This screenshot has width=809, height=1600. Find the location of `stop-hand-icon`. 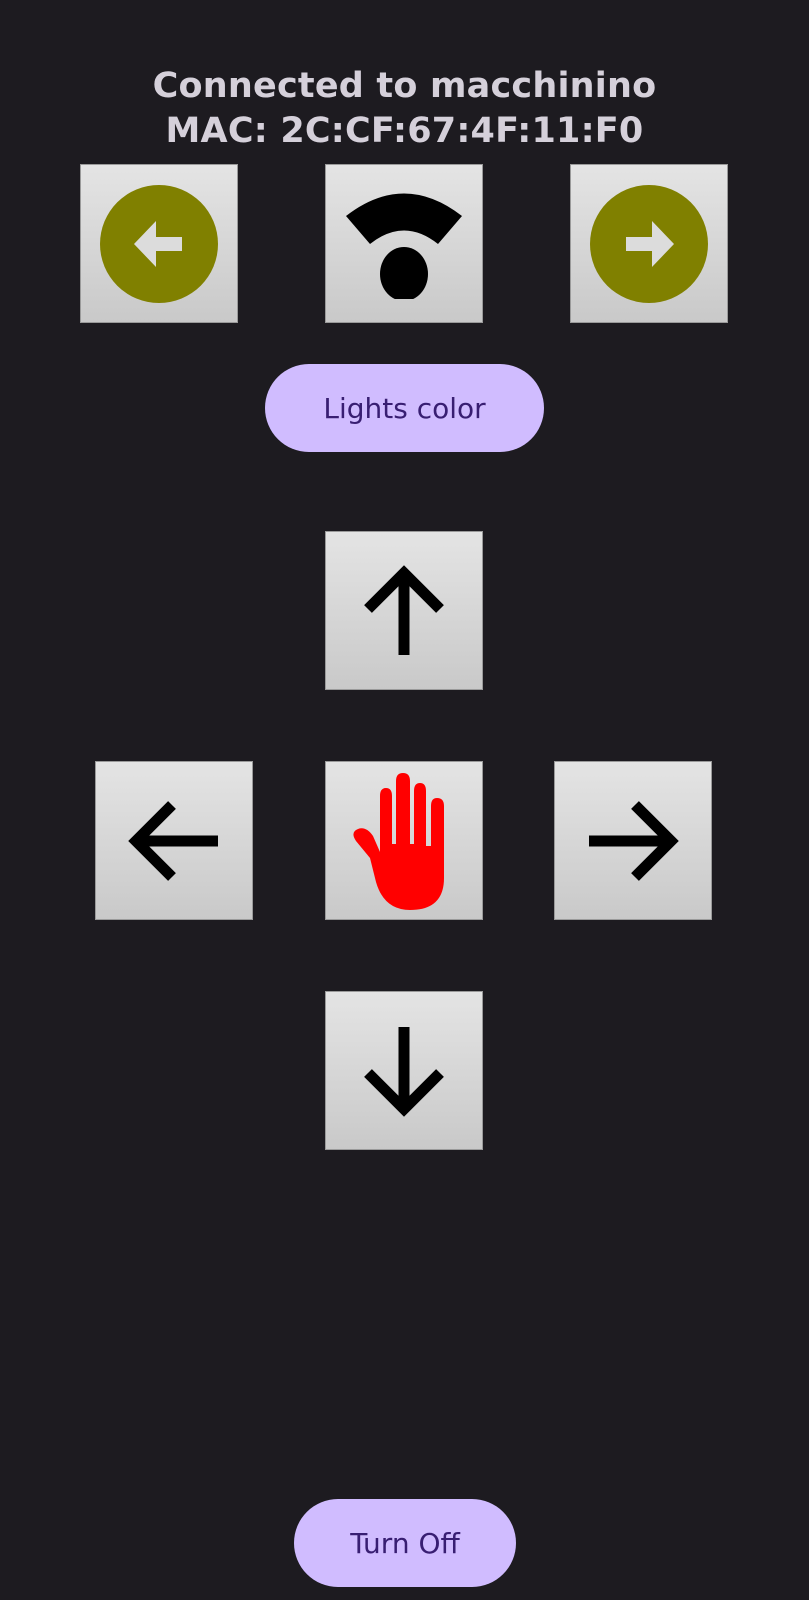

stop-hand-icon is located at coordinates (398, 841).